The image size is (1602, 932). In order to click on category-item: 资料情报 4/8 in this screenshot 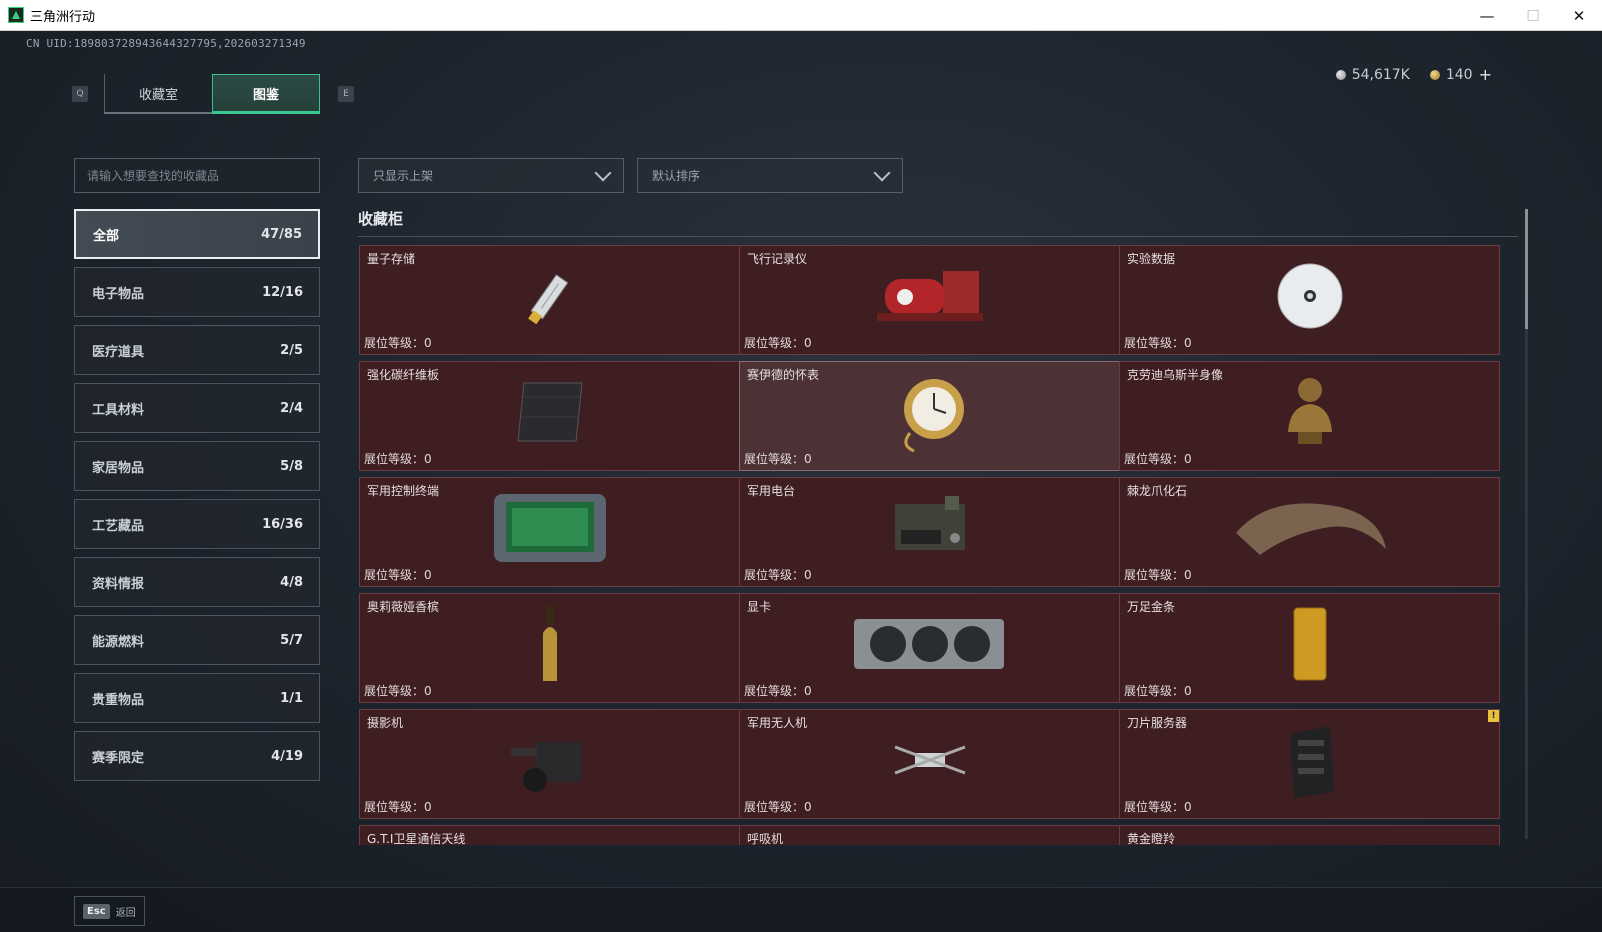, I will do `click(197, 582)`.